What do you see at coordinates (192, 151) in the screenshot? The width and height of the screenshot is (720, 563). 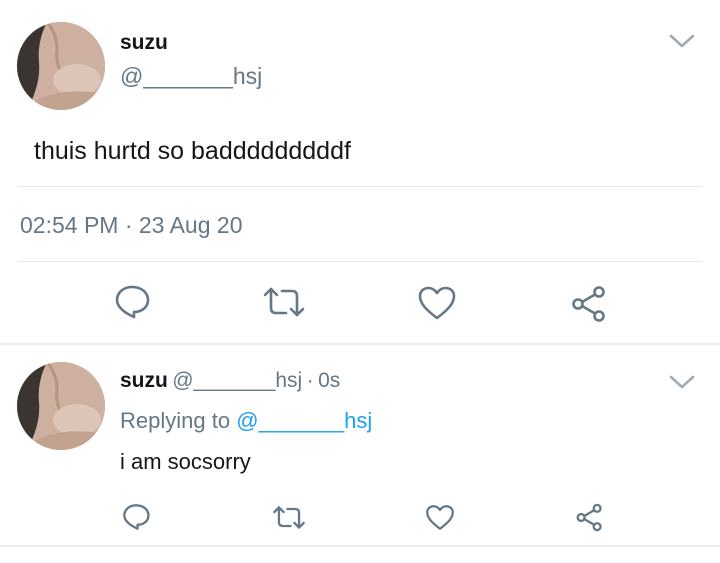 I see `tweet-text: thuis hurtd so badddddddddf` at bounding box center [192, 151].